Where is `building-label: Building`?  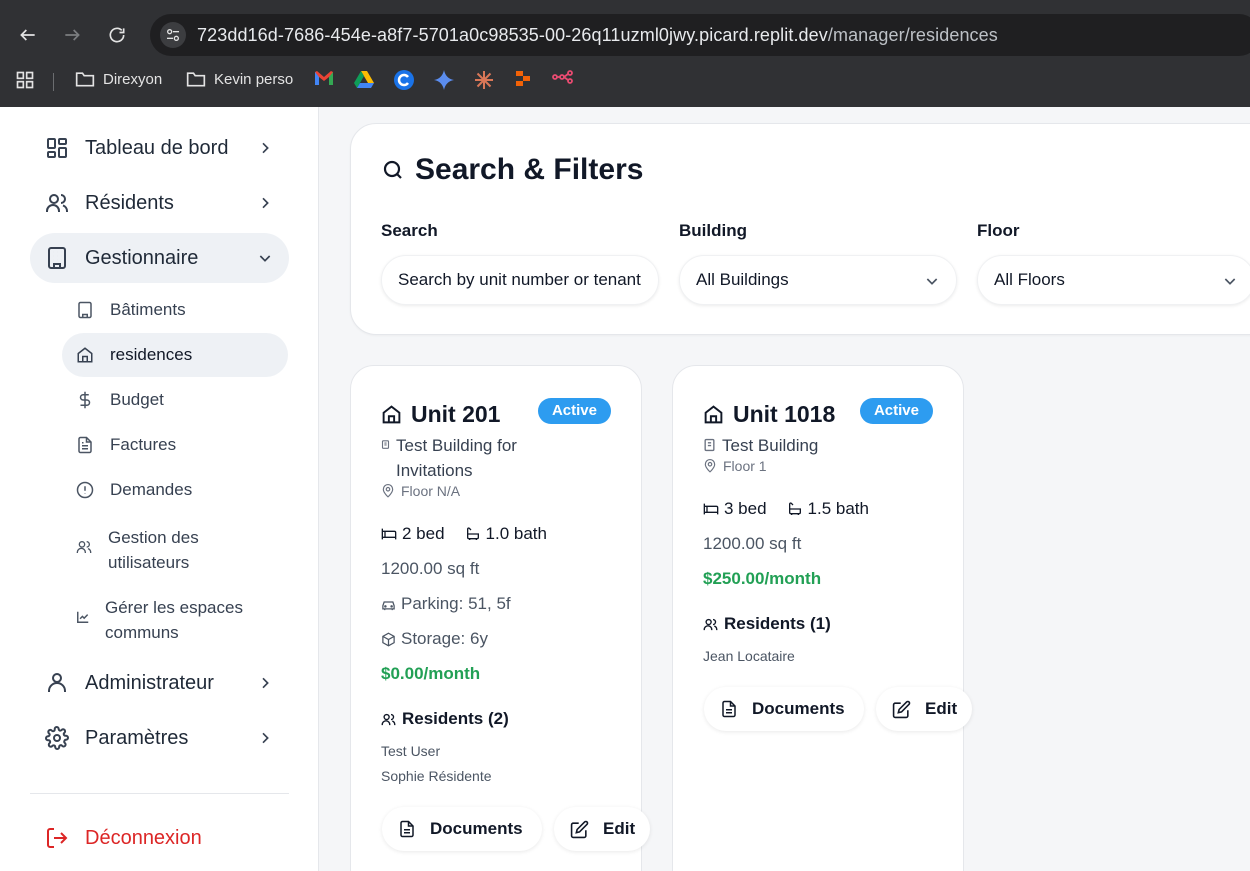 building-label: Building is located at coordinates (713, 230).